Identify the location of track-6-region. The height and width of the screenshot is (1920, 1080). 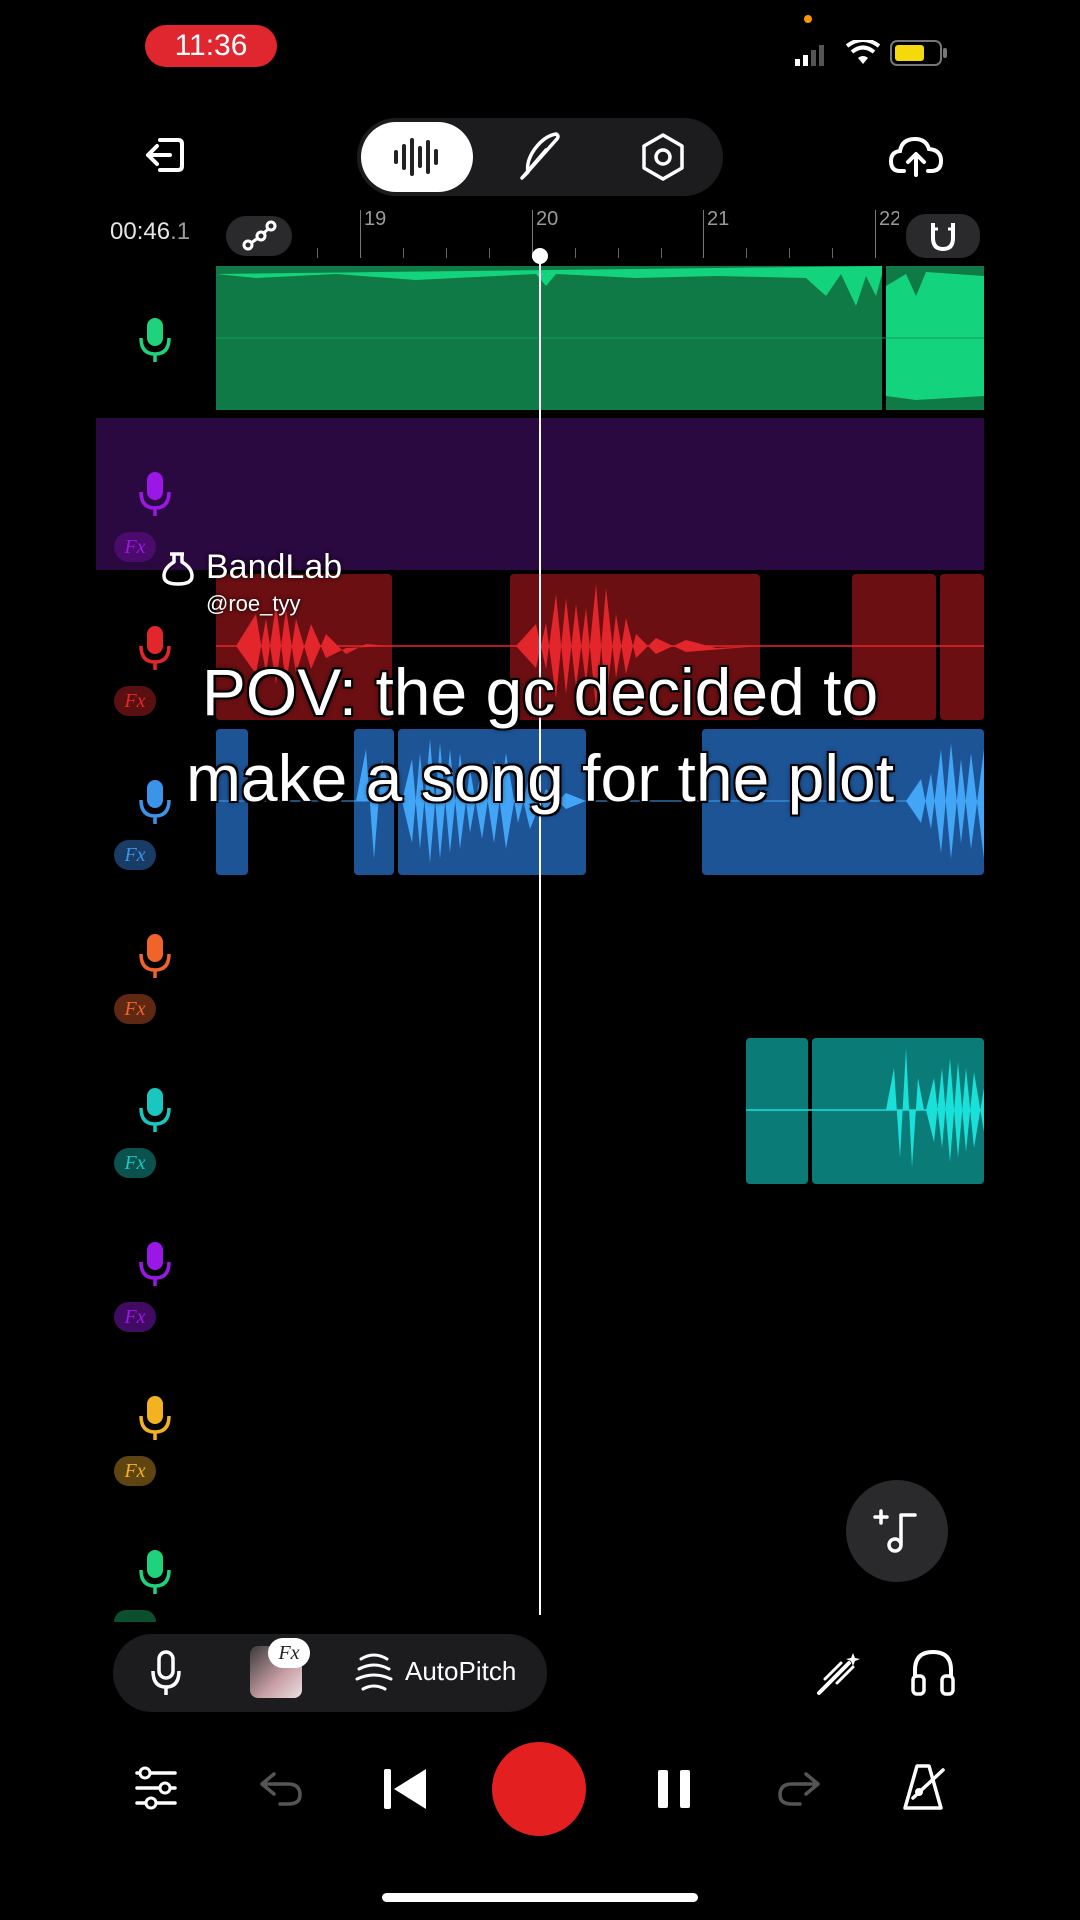
(865, 1111).